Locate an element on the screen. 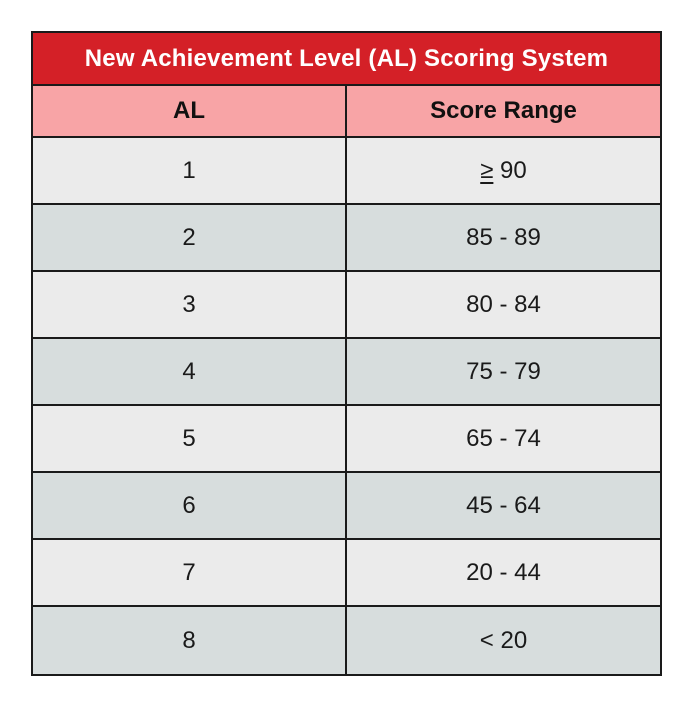 Image resolution: width=693 pixels, height=702 pixels. al-cell: 7 is located at coordinates (190, 572).